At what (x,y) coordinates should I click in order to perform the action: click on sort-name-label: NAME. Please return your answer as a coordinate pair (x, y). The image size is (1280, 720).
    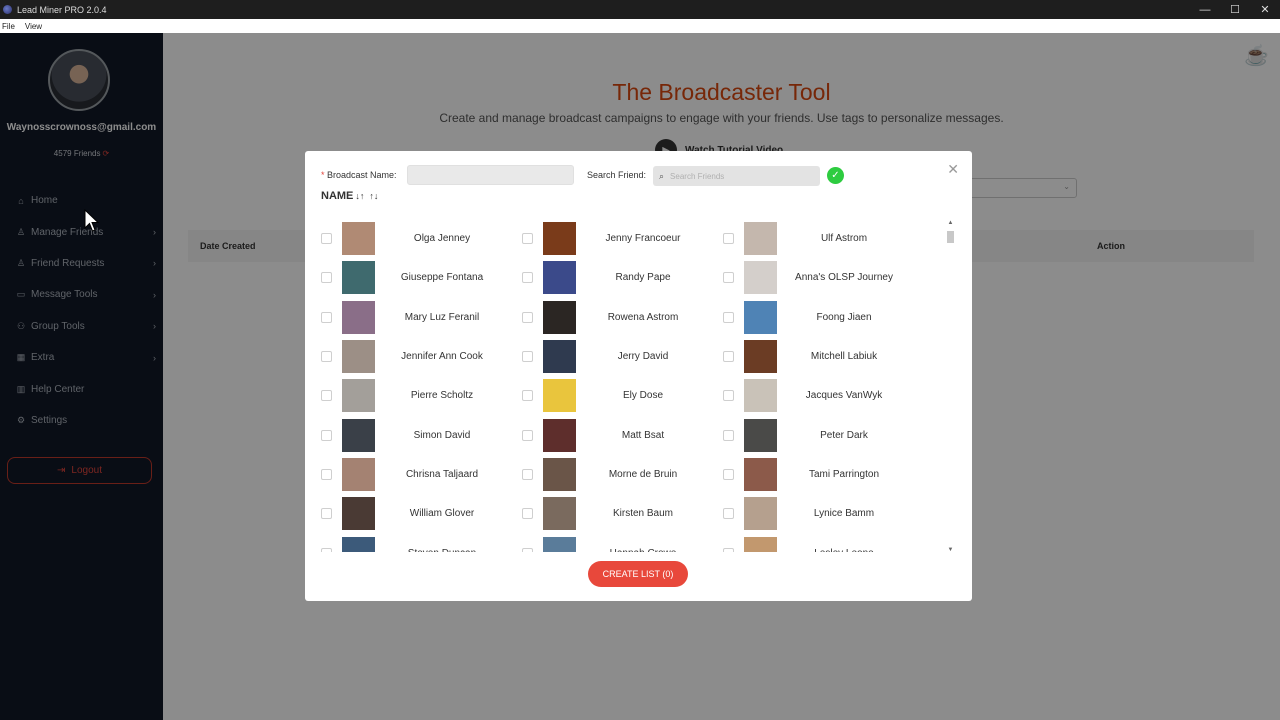
    Looking at the image, I should click on (337, 196).